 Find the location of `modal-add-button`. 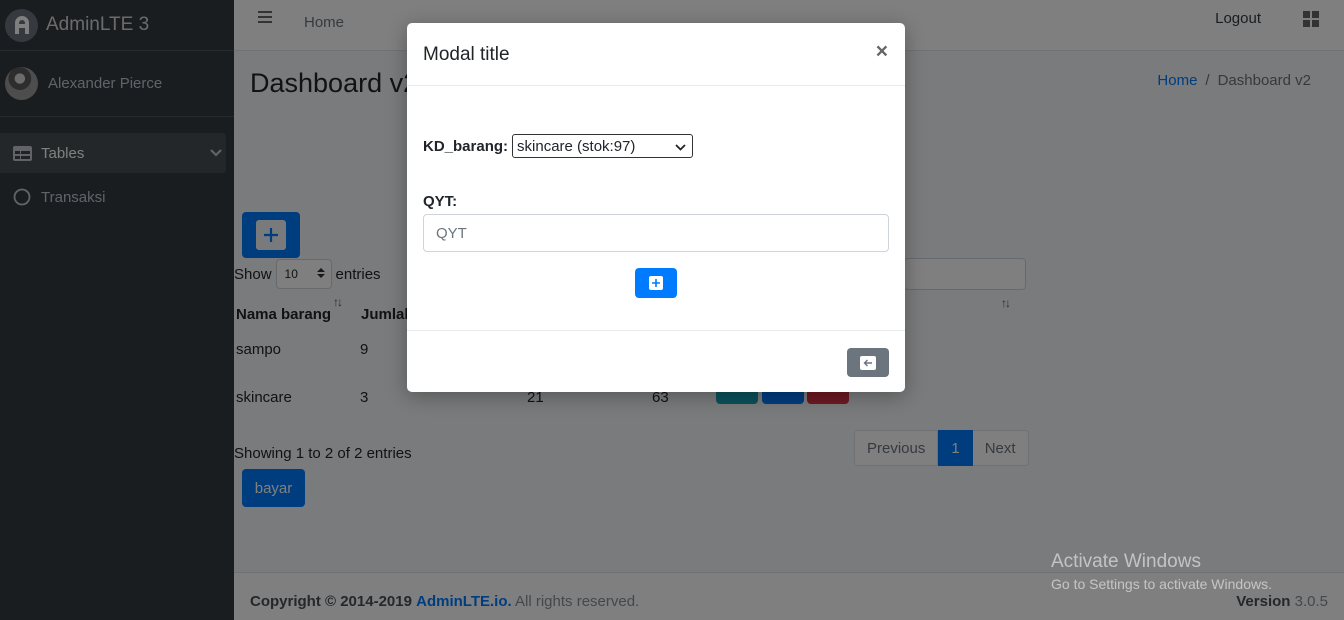

modal-add-button is located at coordinates (656, 283).